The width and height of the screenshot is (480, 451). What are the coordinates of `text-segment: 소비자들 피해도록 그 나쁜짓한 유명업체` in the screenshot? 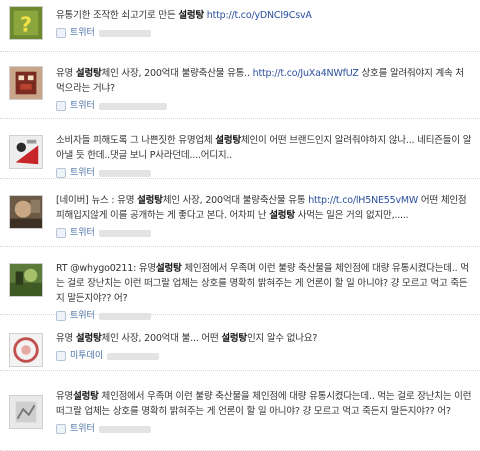 It's located at (136, 140).